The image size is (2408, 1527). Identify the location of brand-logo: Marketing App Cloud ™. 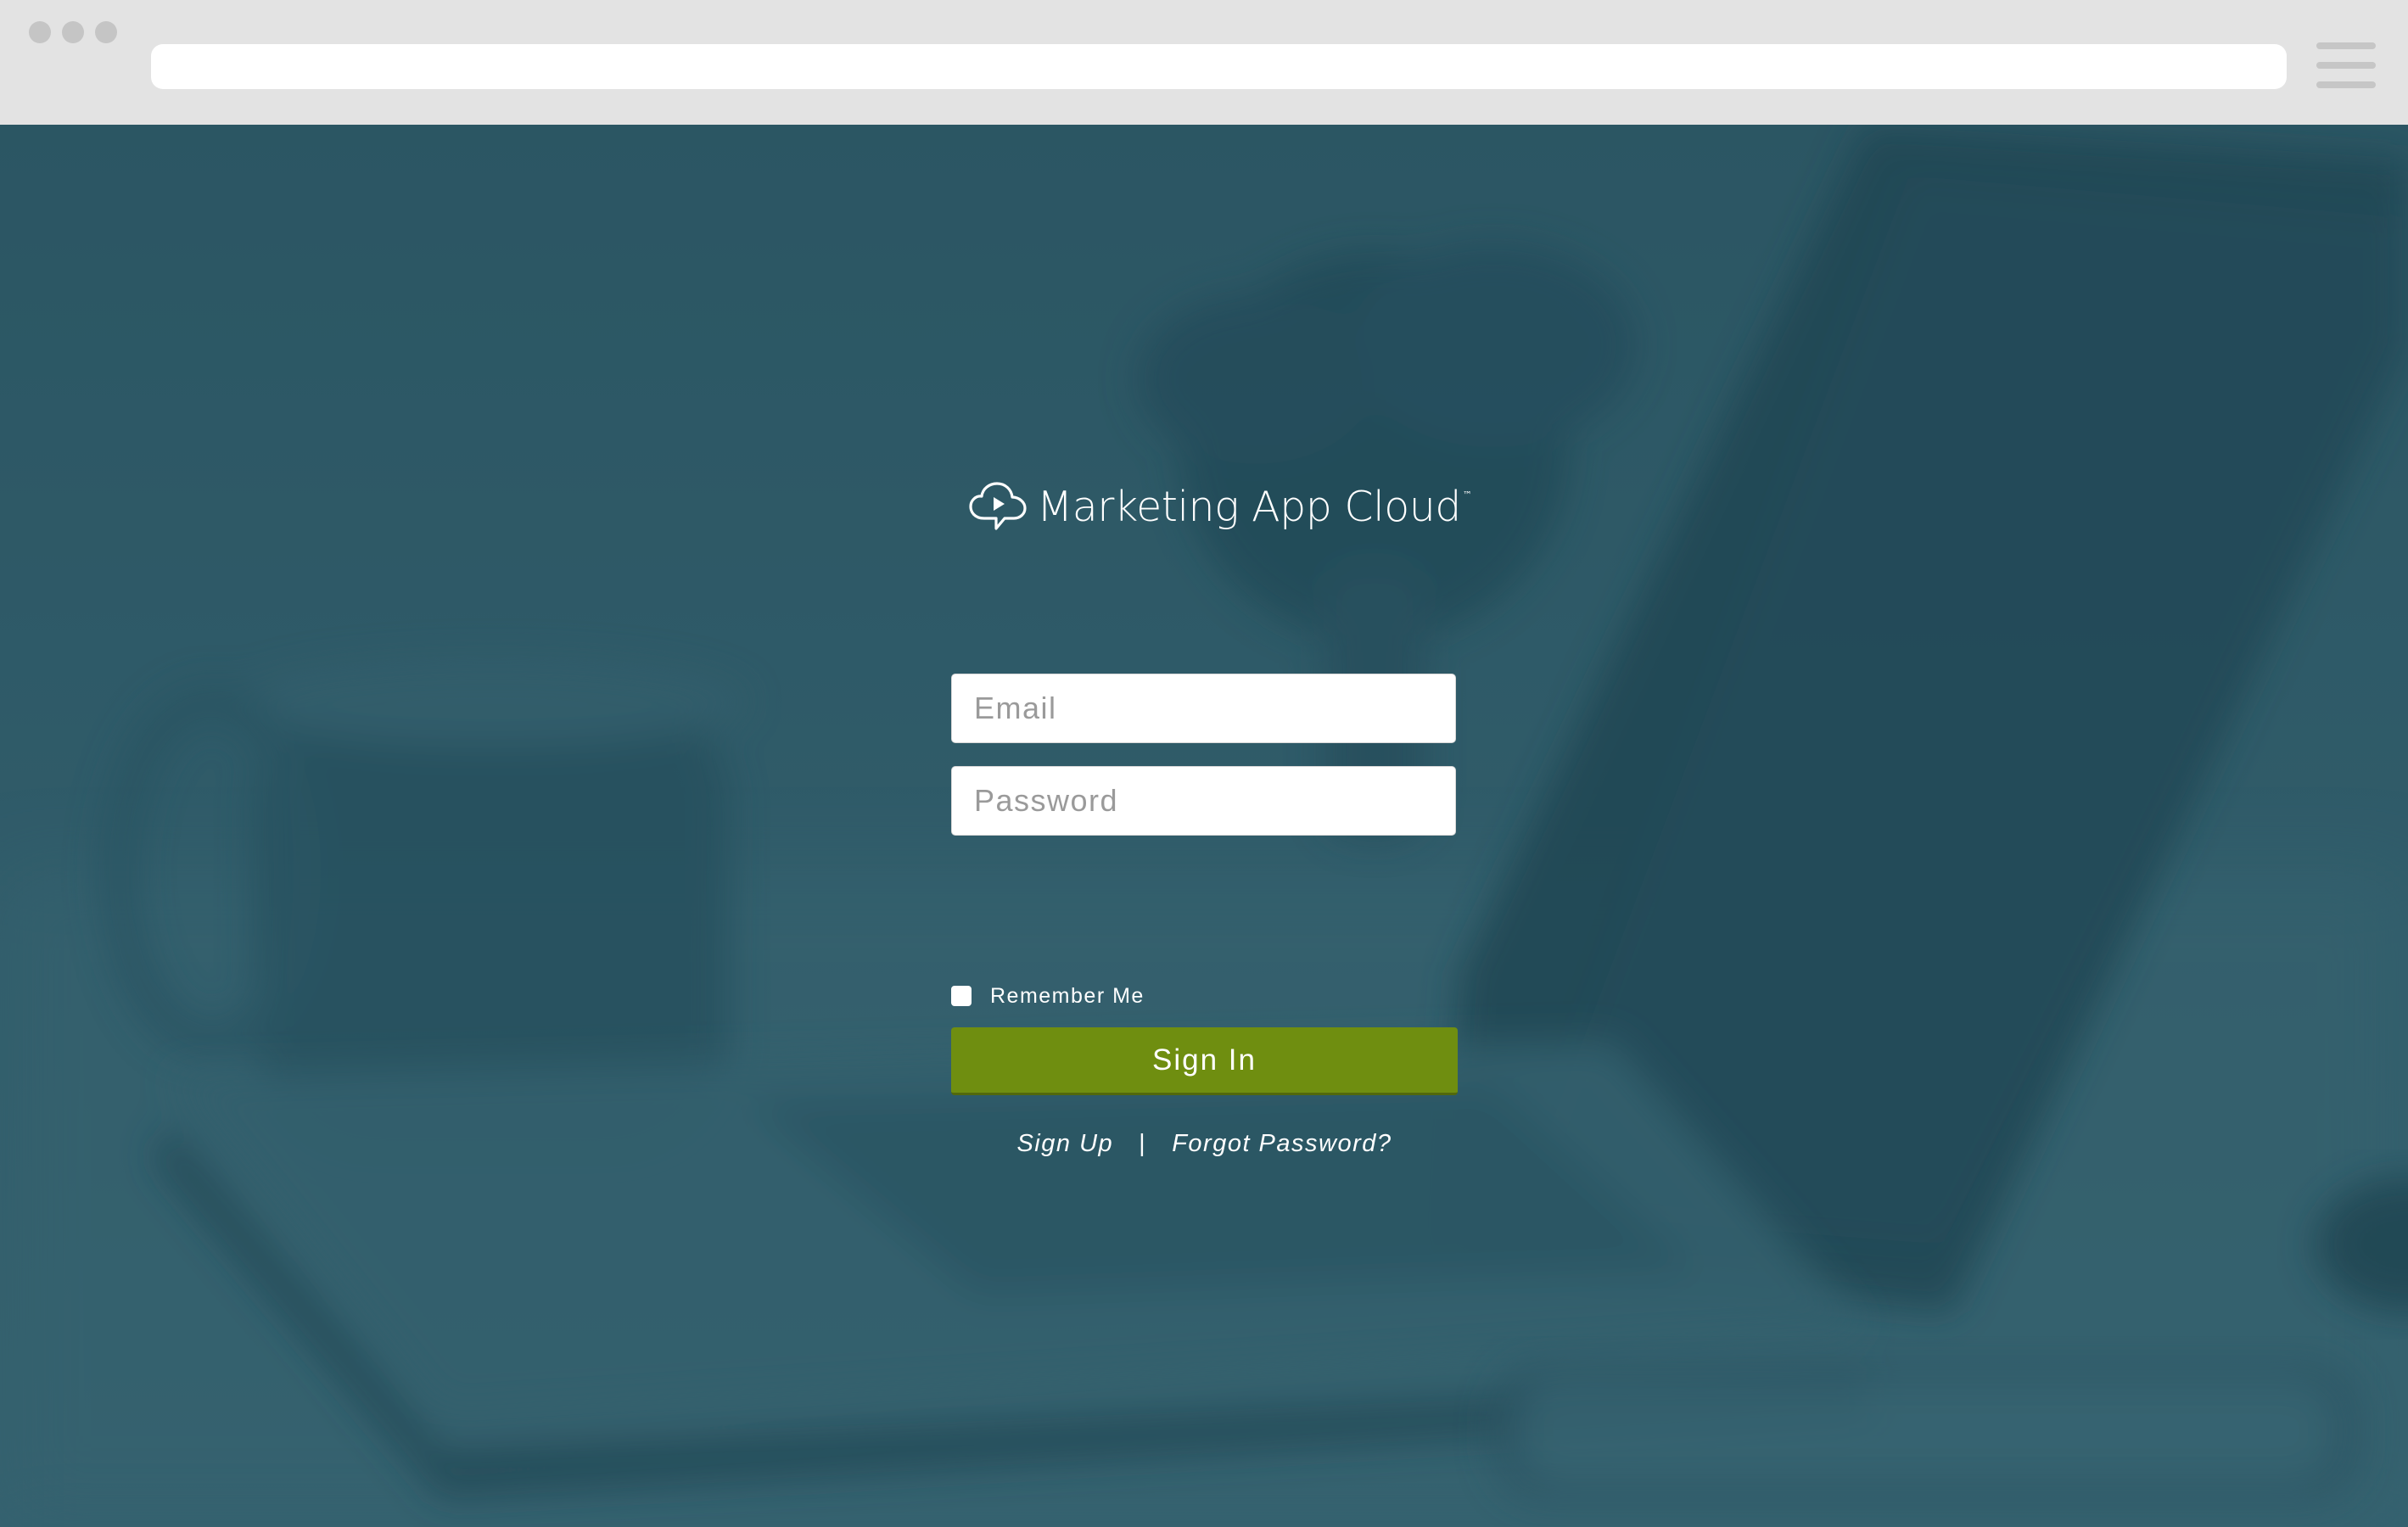
(1219, 507).